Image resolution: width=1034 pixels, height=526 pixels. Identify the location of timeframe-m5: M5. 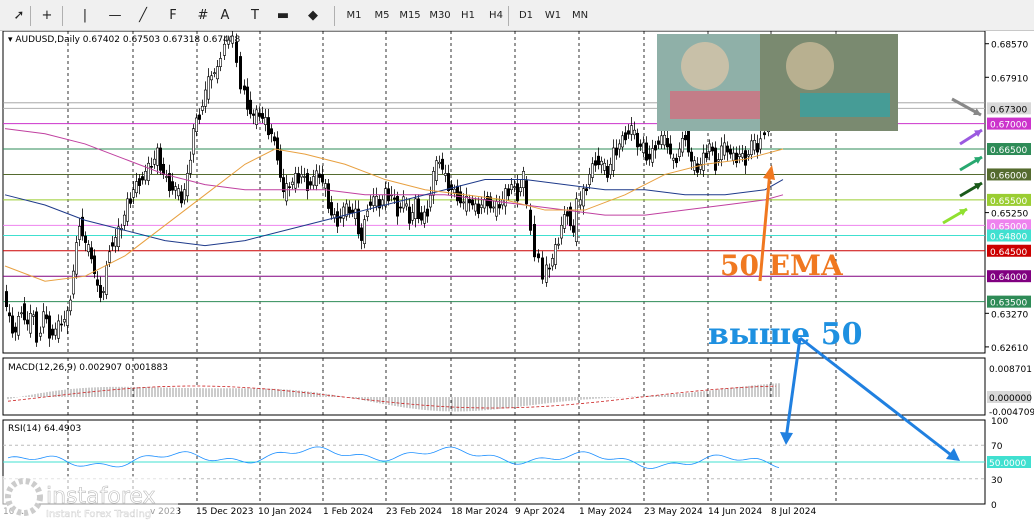
(382, 16).